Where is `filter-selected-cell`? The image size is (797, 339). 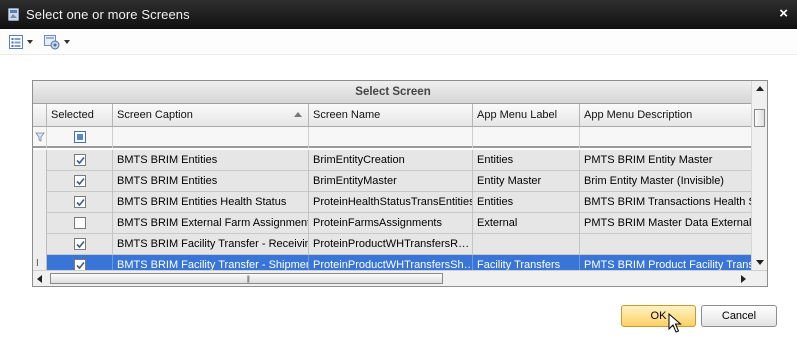 filter-selected-cell is located at coordinates (80, 137).